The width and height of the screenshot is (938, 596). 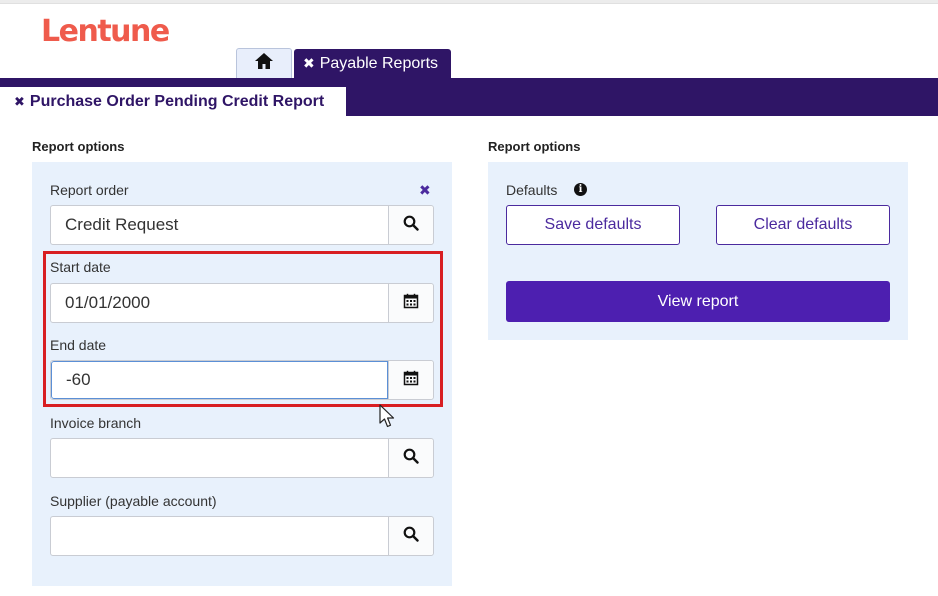 I want to click on tab-purchase-order-pending-credit-report: ✖ Purchase Order Pending Credit Report, so click(x=173, y=101).